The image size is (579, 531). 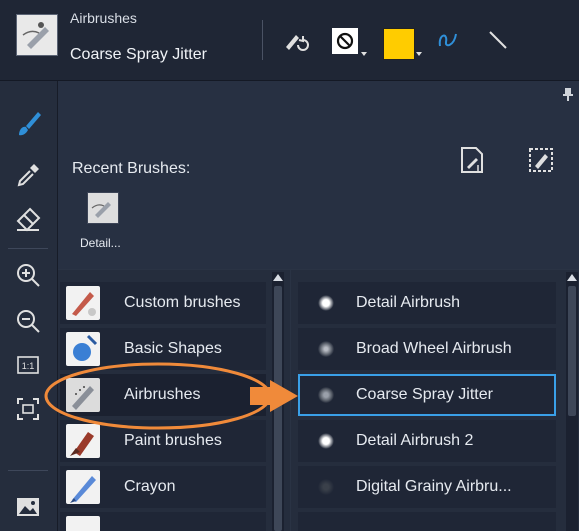 I want to click on annotation-overlay, so click(x=171, y=396).